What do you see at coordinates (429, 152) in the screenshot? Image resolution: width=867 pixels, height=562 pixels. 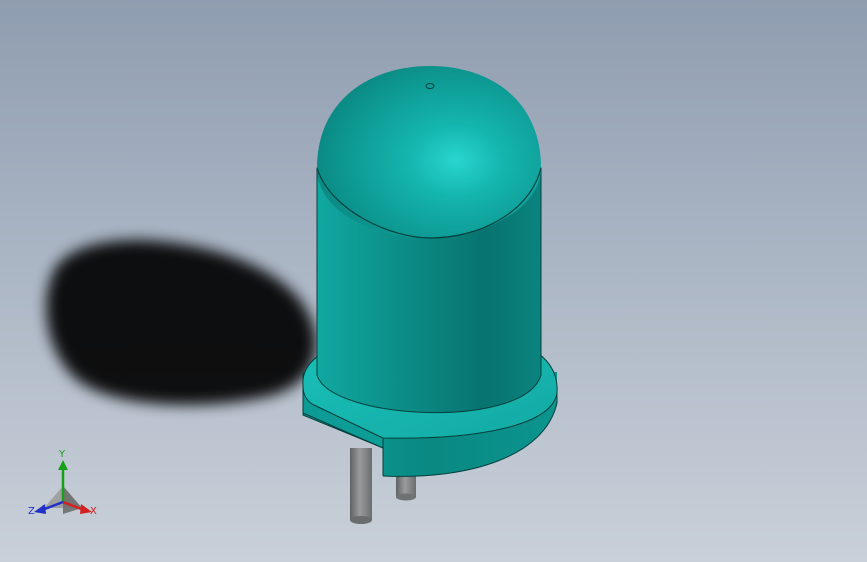 I see `led-dome` at bounding box center [429, 152].